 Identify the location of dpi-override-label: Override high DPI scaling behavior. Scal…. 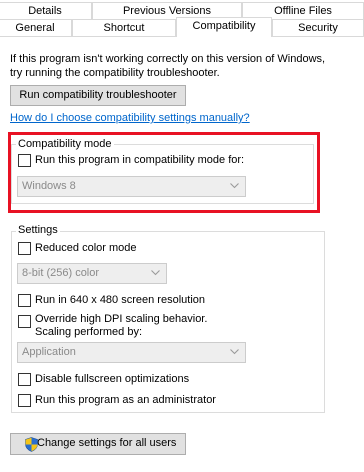
(121, 326).